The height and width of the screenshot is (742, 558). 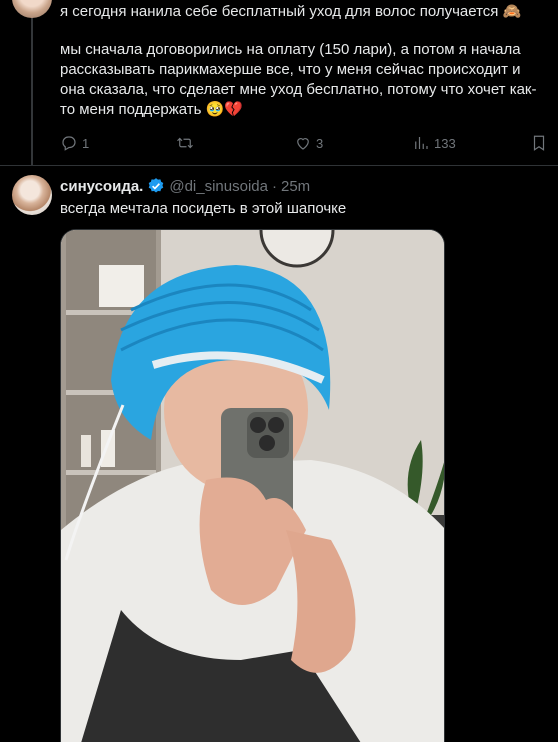 What do you see at coordinates (445, 143) in the screenshot?
I see `views-count: 133` at bounding box center [445, 143].